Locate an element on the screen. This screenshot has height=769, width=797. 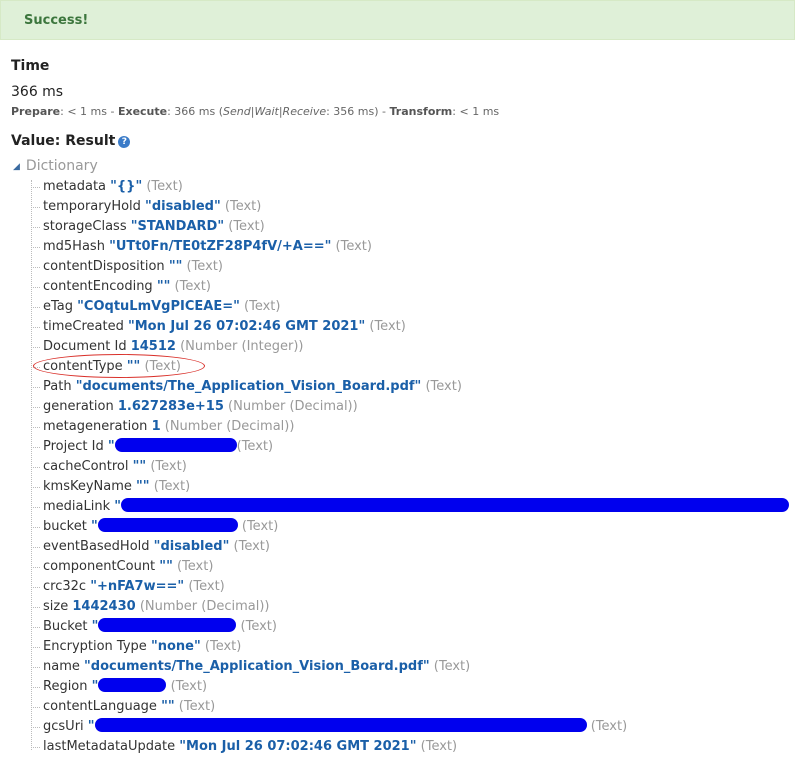
tree-root: ◢ Dictionary is located at coordinates (55, 166).